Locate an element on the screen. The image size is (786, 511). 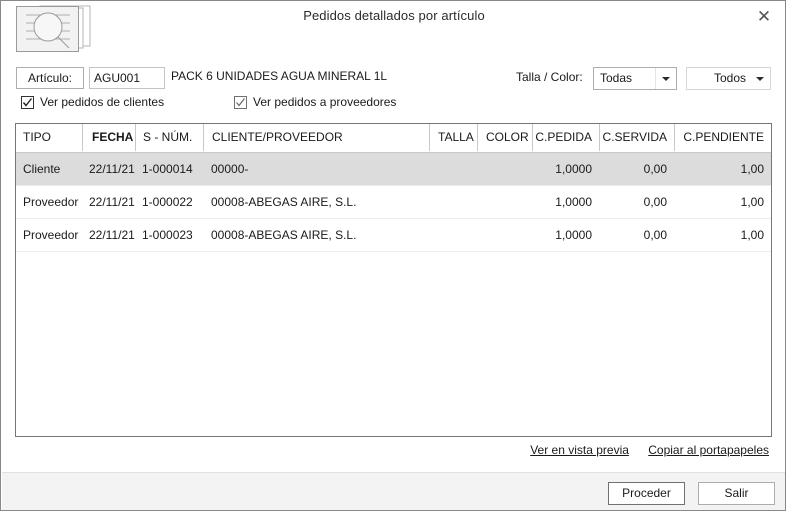
window-title: Pedidos detallados por artículo is located at coordinates (394, 15).